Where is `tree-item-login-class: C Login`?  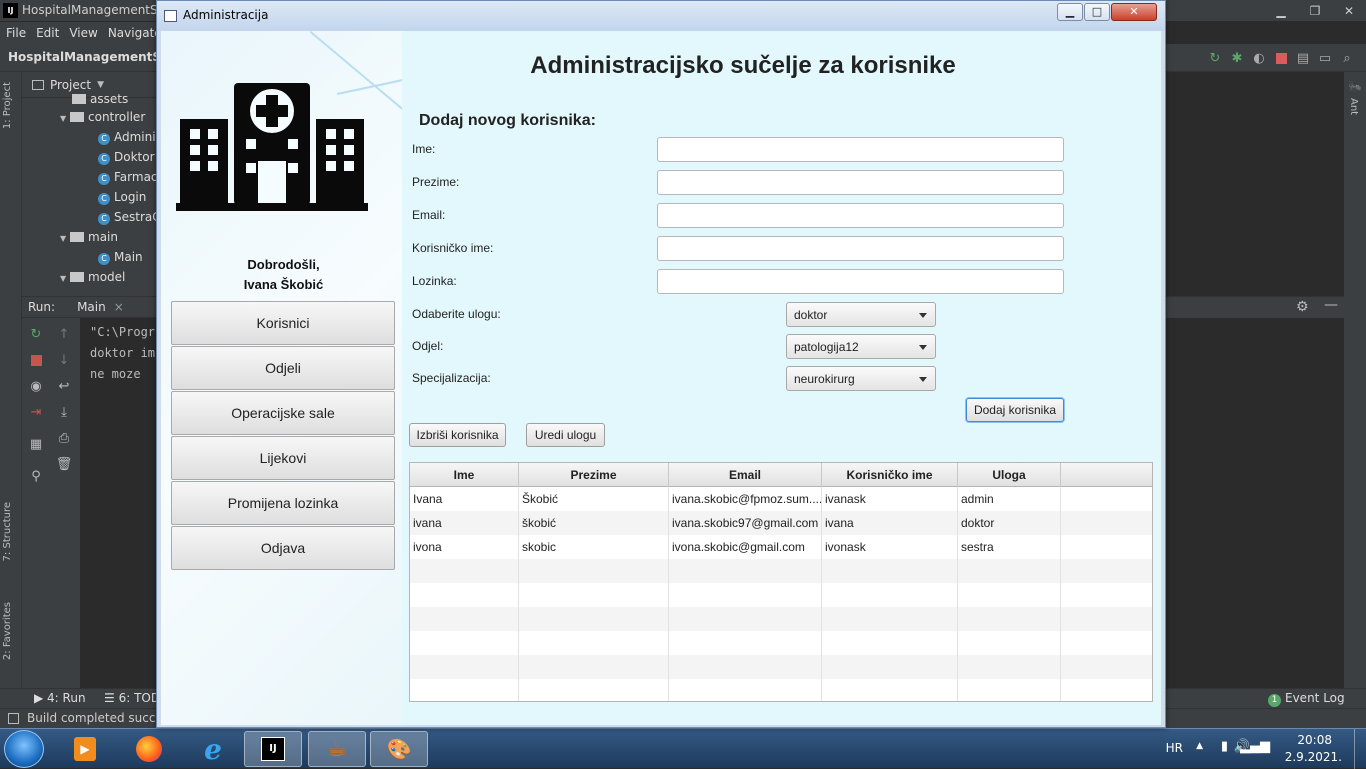 tree-item-login-class: C Login is located at coordinates (122, 197).